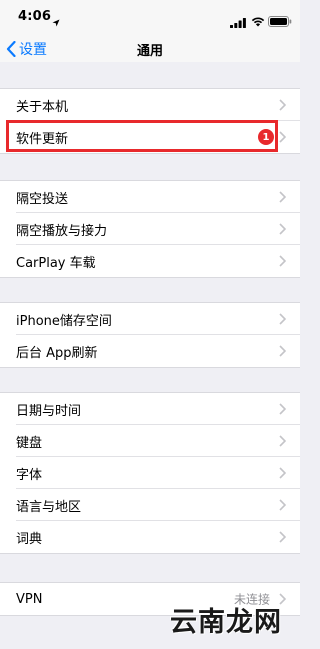  What do you see at coordinates (258, 21) in the screenshot?
I see `wifi-icon` at bounding box center [258, 21].